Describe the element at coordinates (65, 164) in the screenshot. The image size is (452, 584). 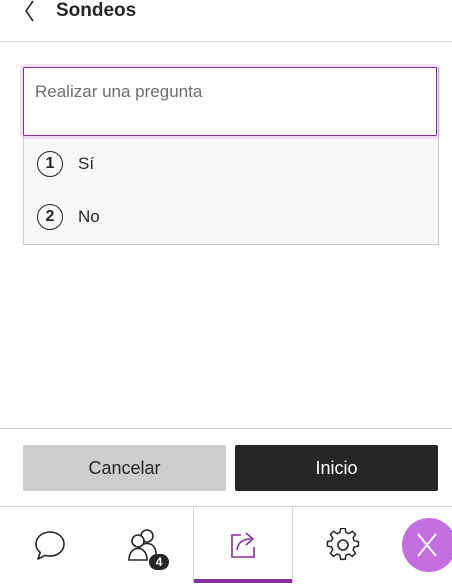
I see `poll-option-1: 1 Sí` at that location.